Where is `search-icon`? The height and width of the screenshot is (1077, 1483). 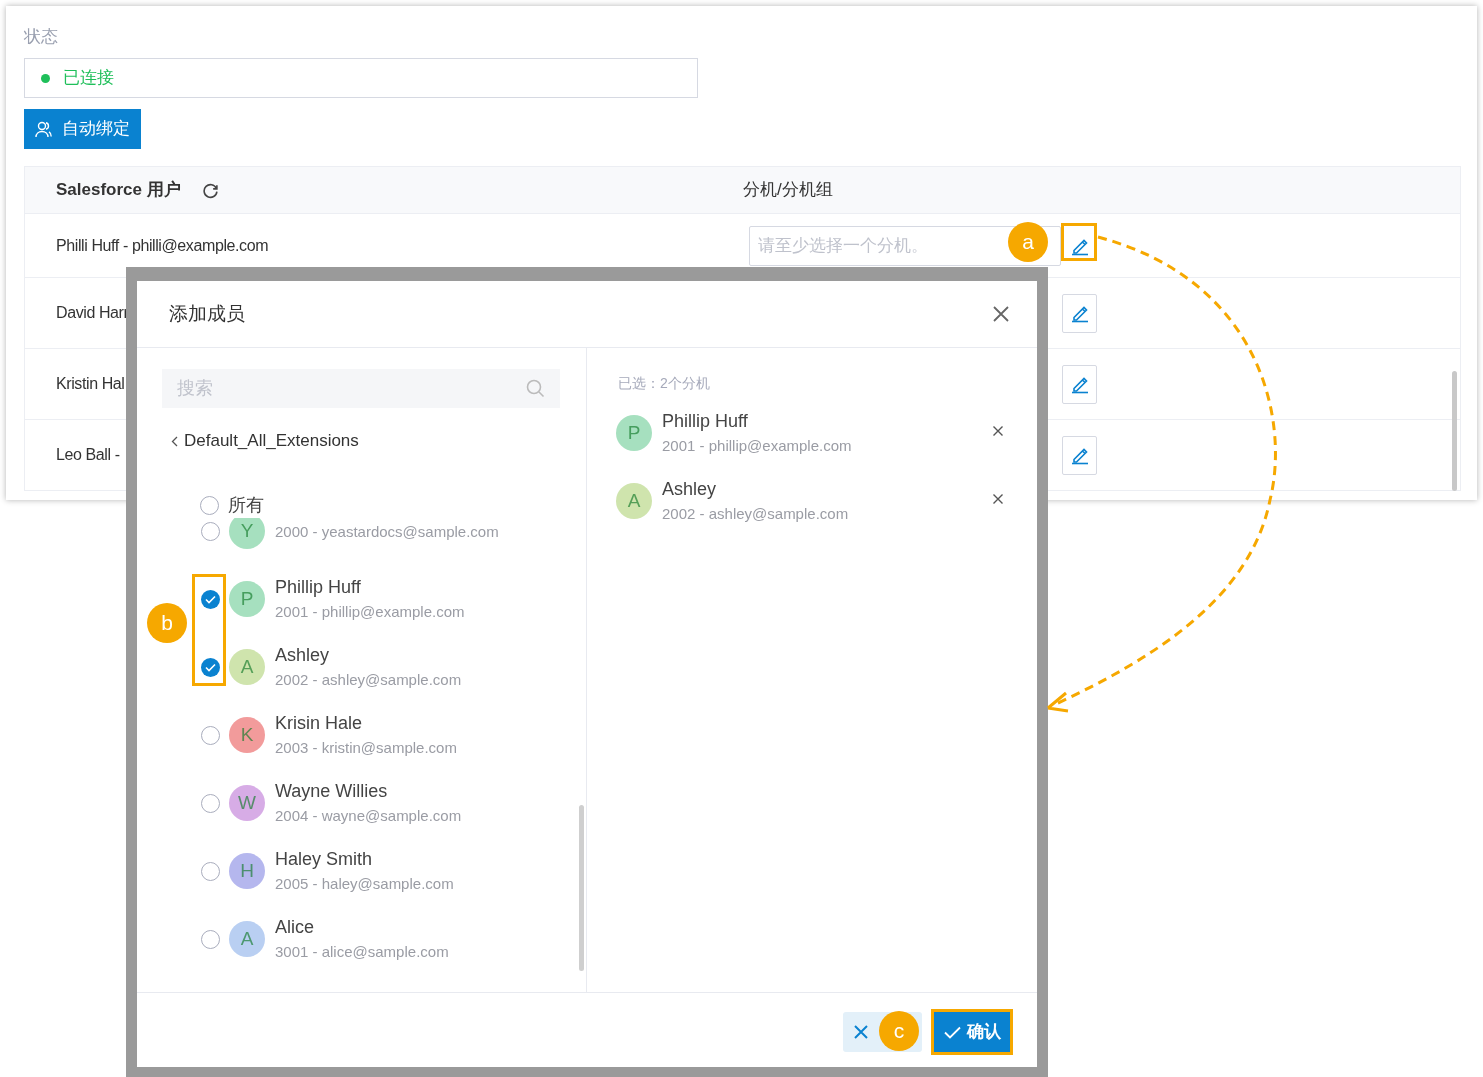 search-icon is located at coordinates (535, 388).